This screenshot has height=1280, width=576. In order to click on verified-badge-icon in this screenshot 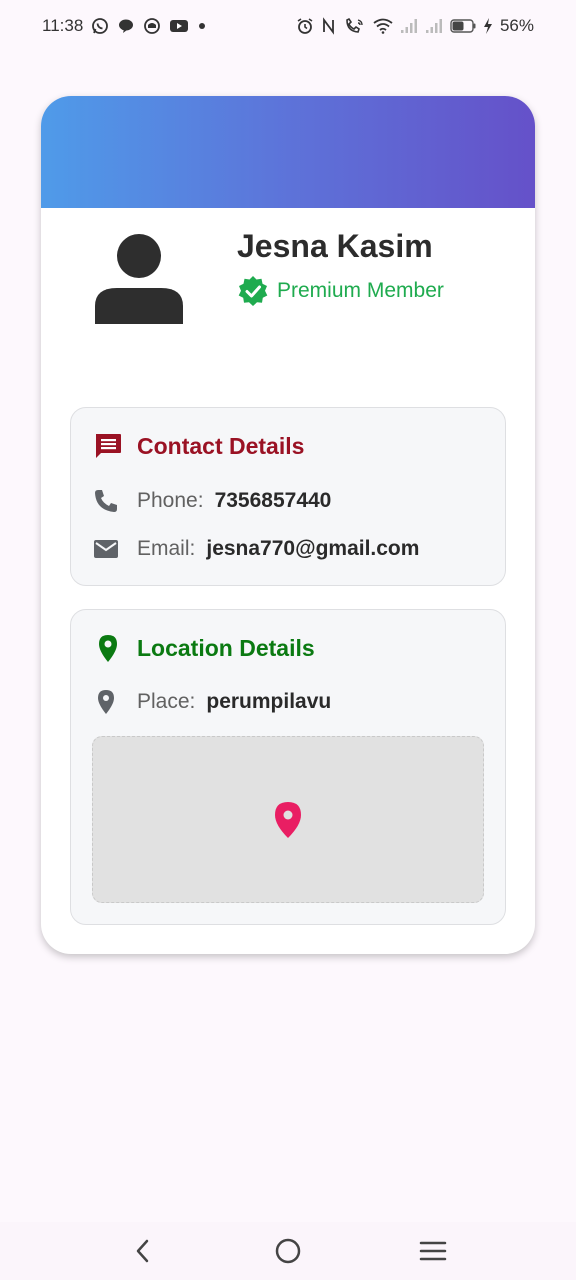, I will do `click(253, 291)`.